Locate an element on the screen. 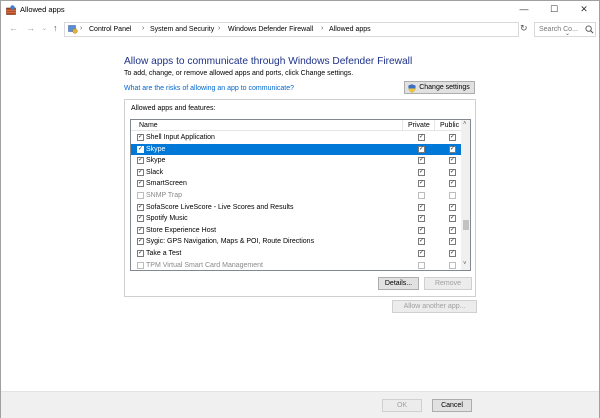  dialog-footer is located at coordinates (300, 404).